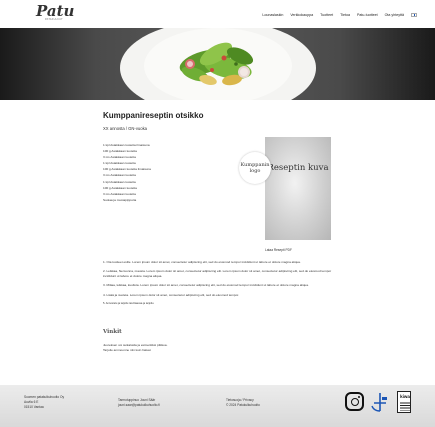 Image resolution: width=435 pixels, height=427 pixels. I want to click on footer-postal: 01510 Vantaa, so click(34, 407).